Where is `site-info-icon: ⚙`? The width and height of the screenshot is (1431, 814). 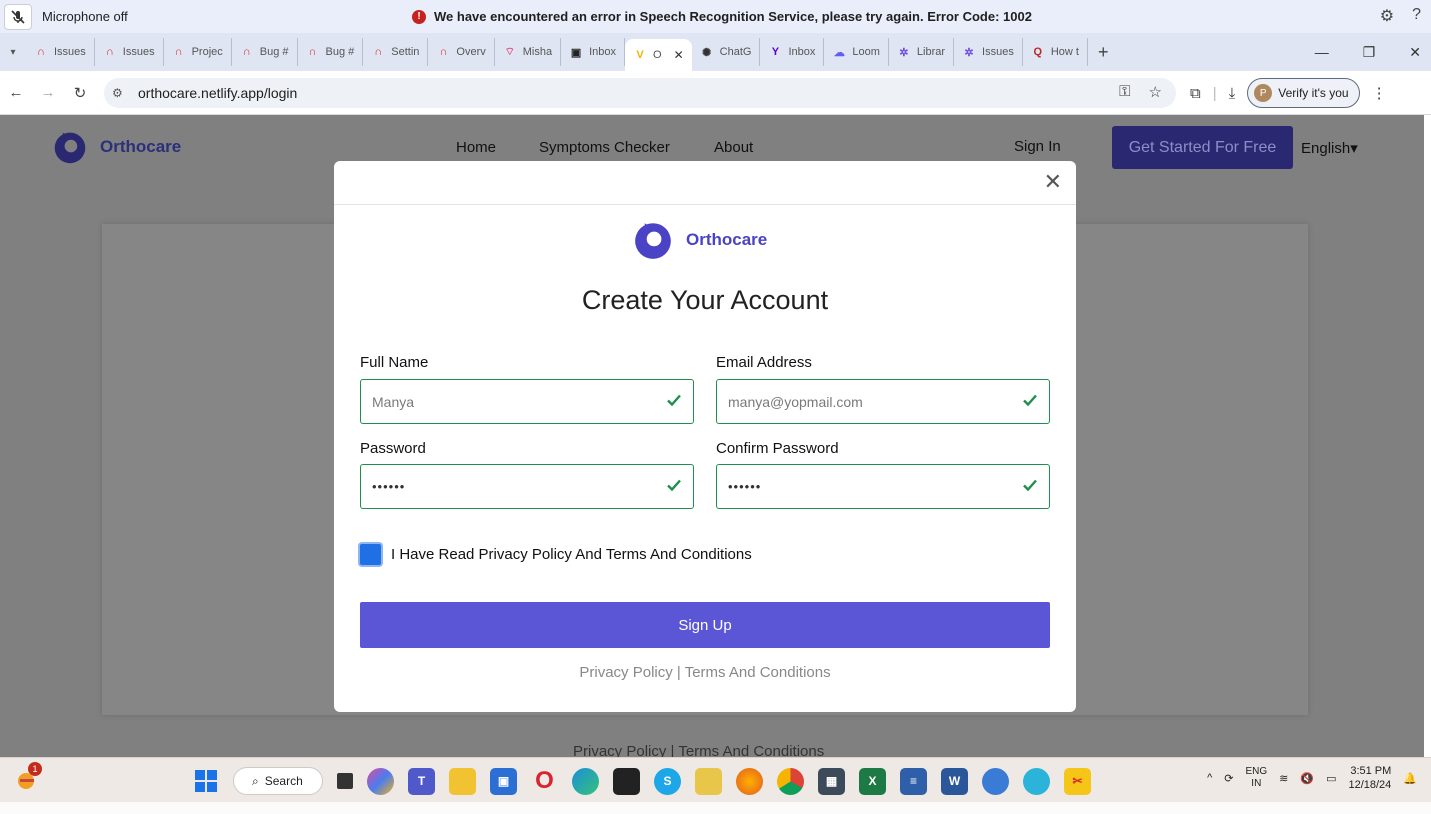
site-info-icon: ⚙ is located at coordinates (125, 93).